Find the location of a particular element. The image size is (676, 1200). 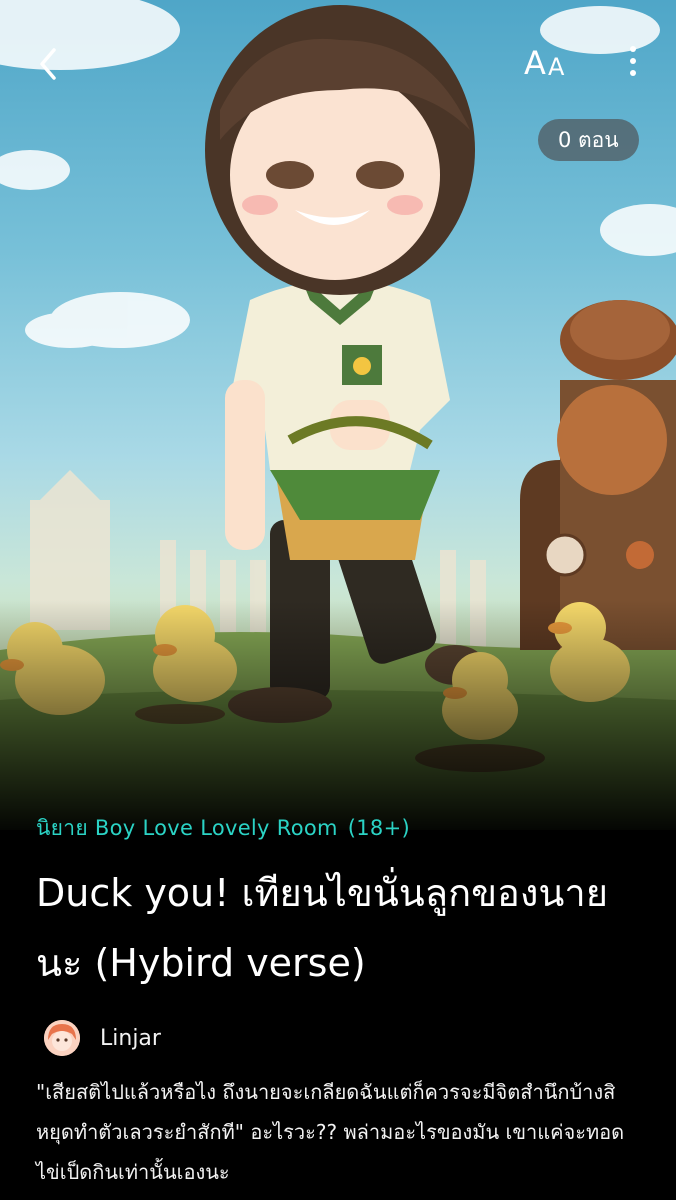

age-rating: (18+) is located at coordinates (378, 828).